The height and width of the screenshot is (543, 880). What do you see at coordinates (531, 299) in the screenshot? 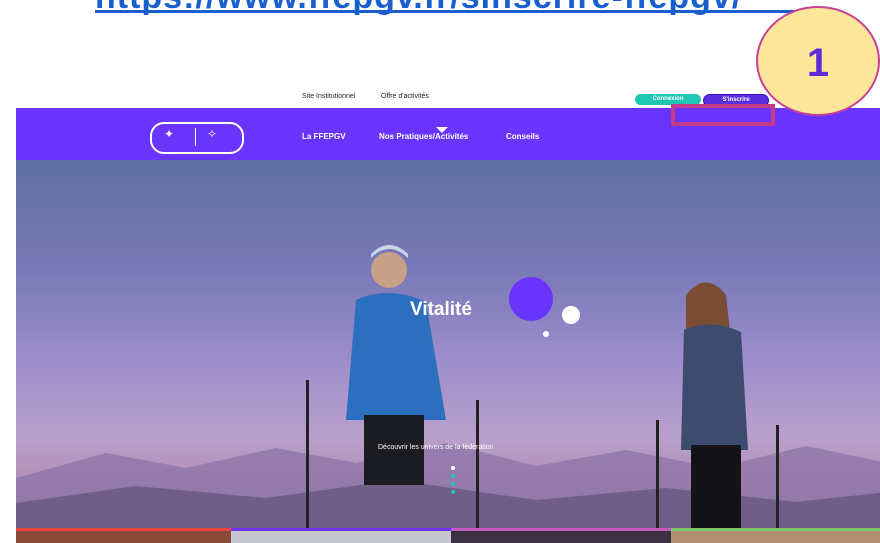
I see `decor-circle-large` at bounding box center [531, 299].